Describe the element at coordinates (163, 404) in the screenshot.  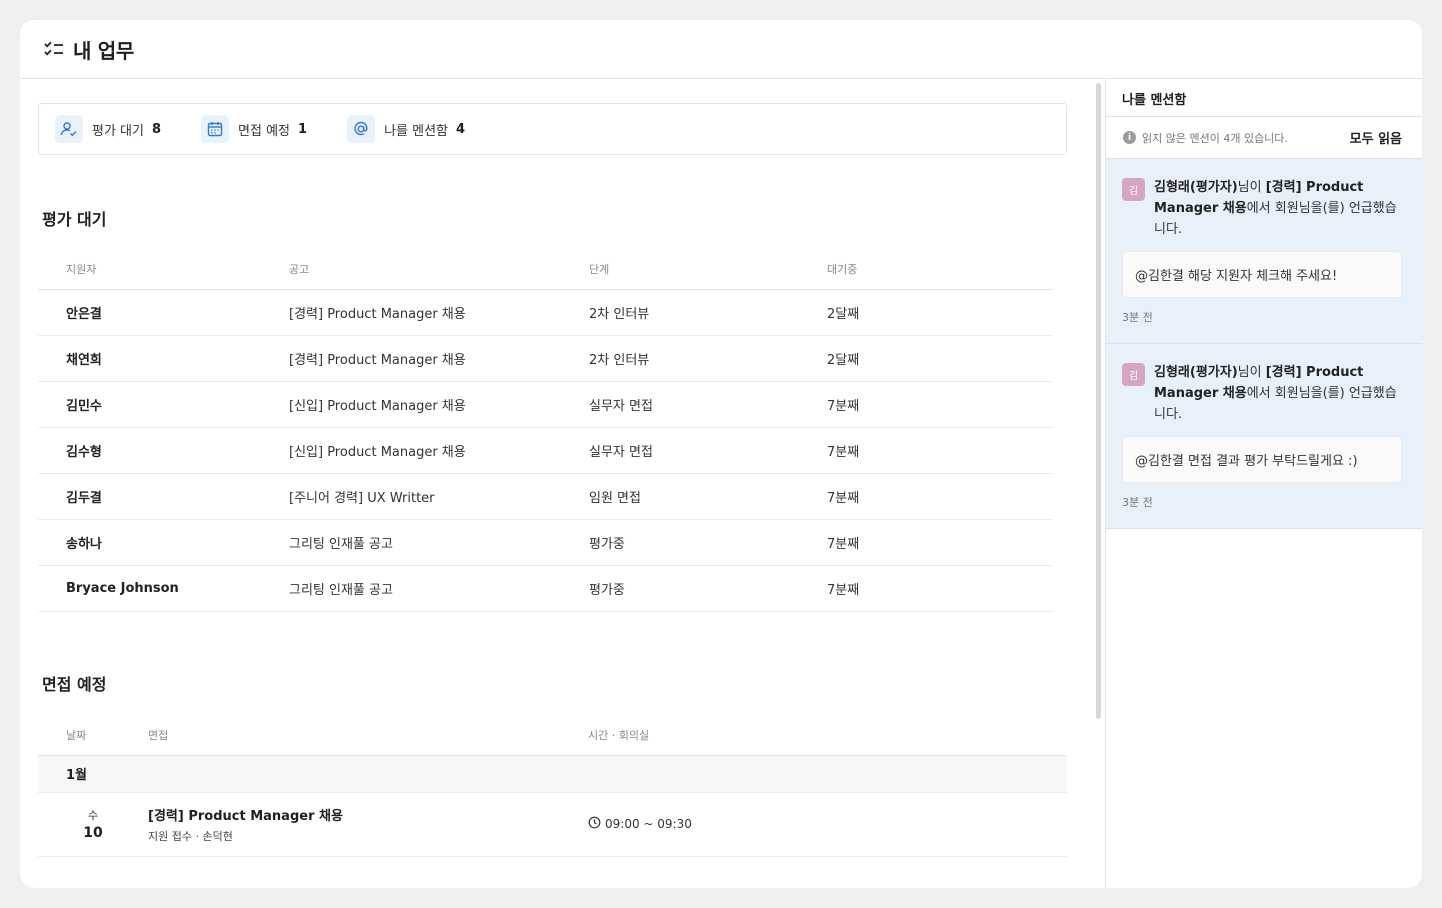
I see `applicant-name: 김민수` at that location.